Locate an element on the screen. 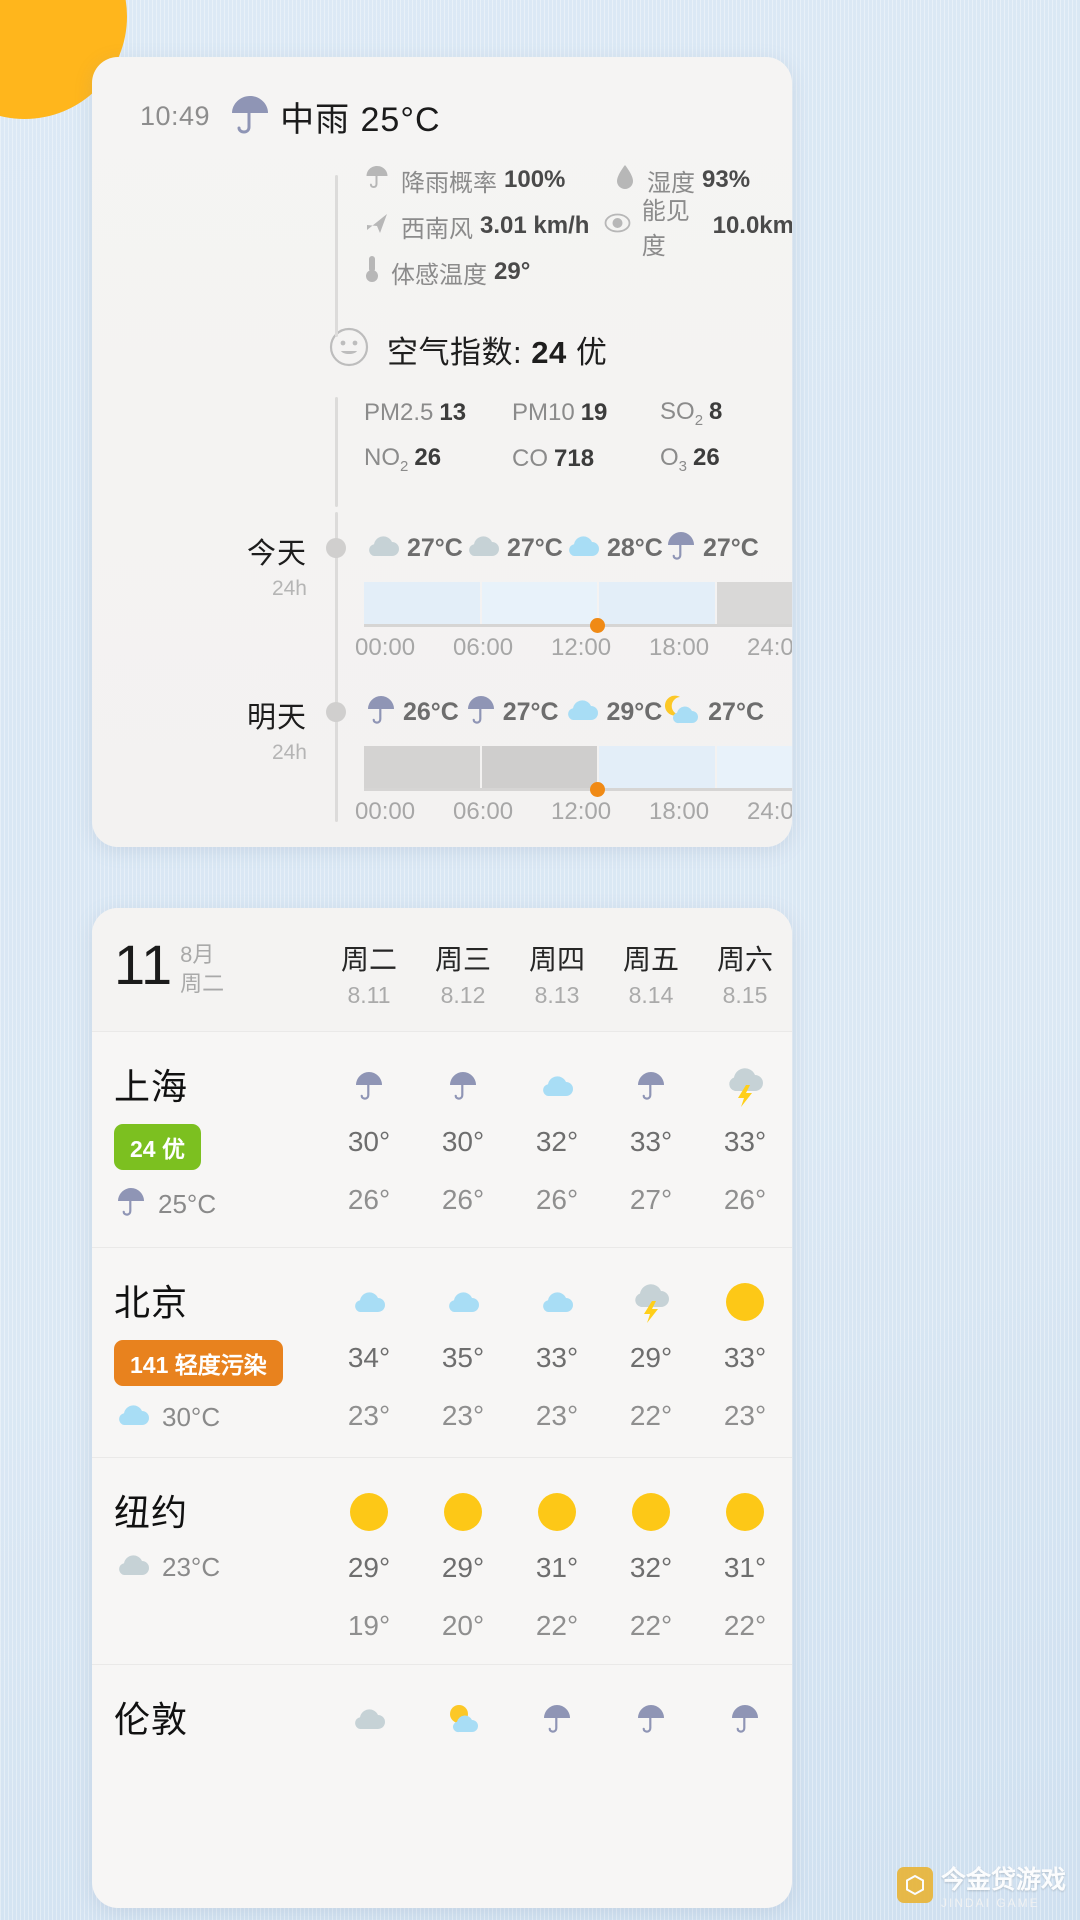 This screenshot has height=1920, width=1080. current-time-marker is located at coordinates (597, 789).